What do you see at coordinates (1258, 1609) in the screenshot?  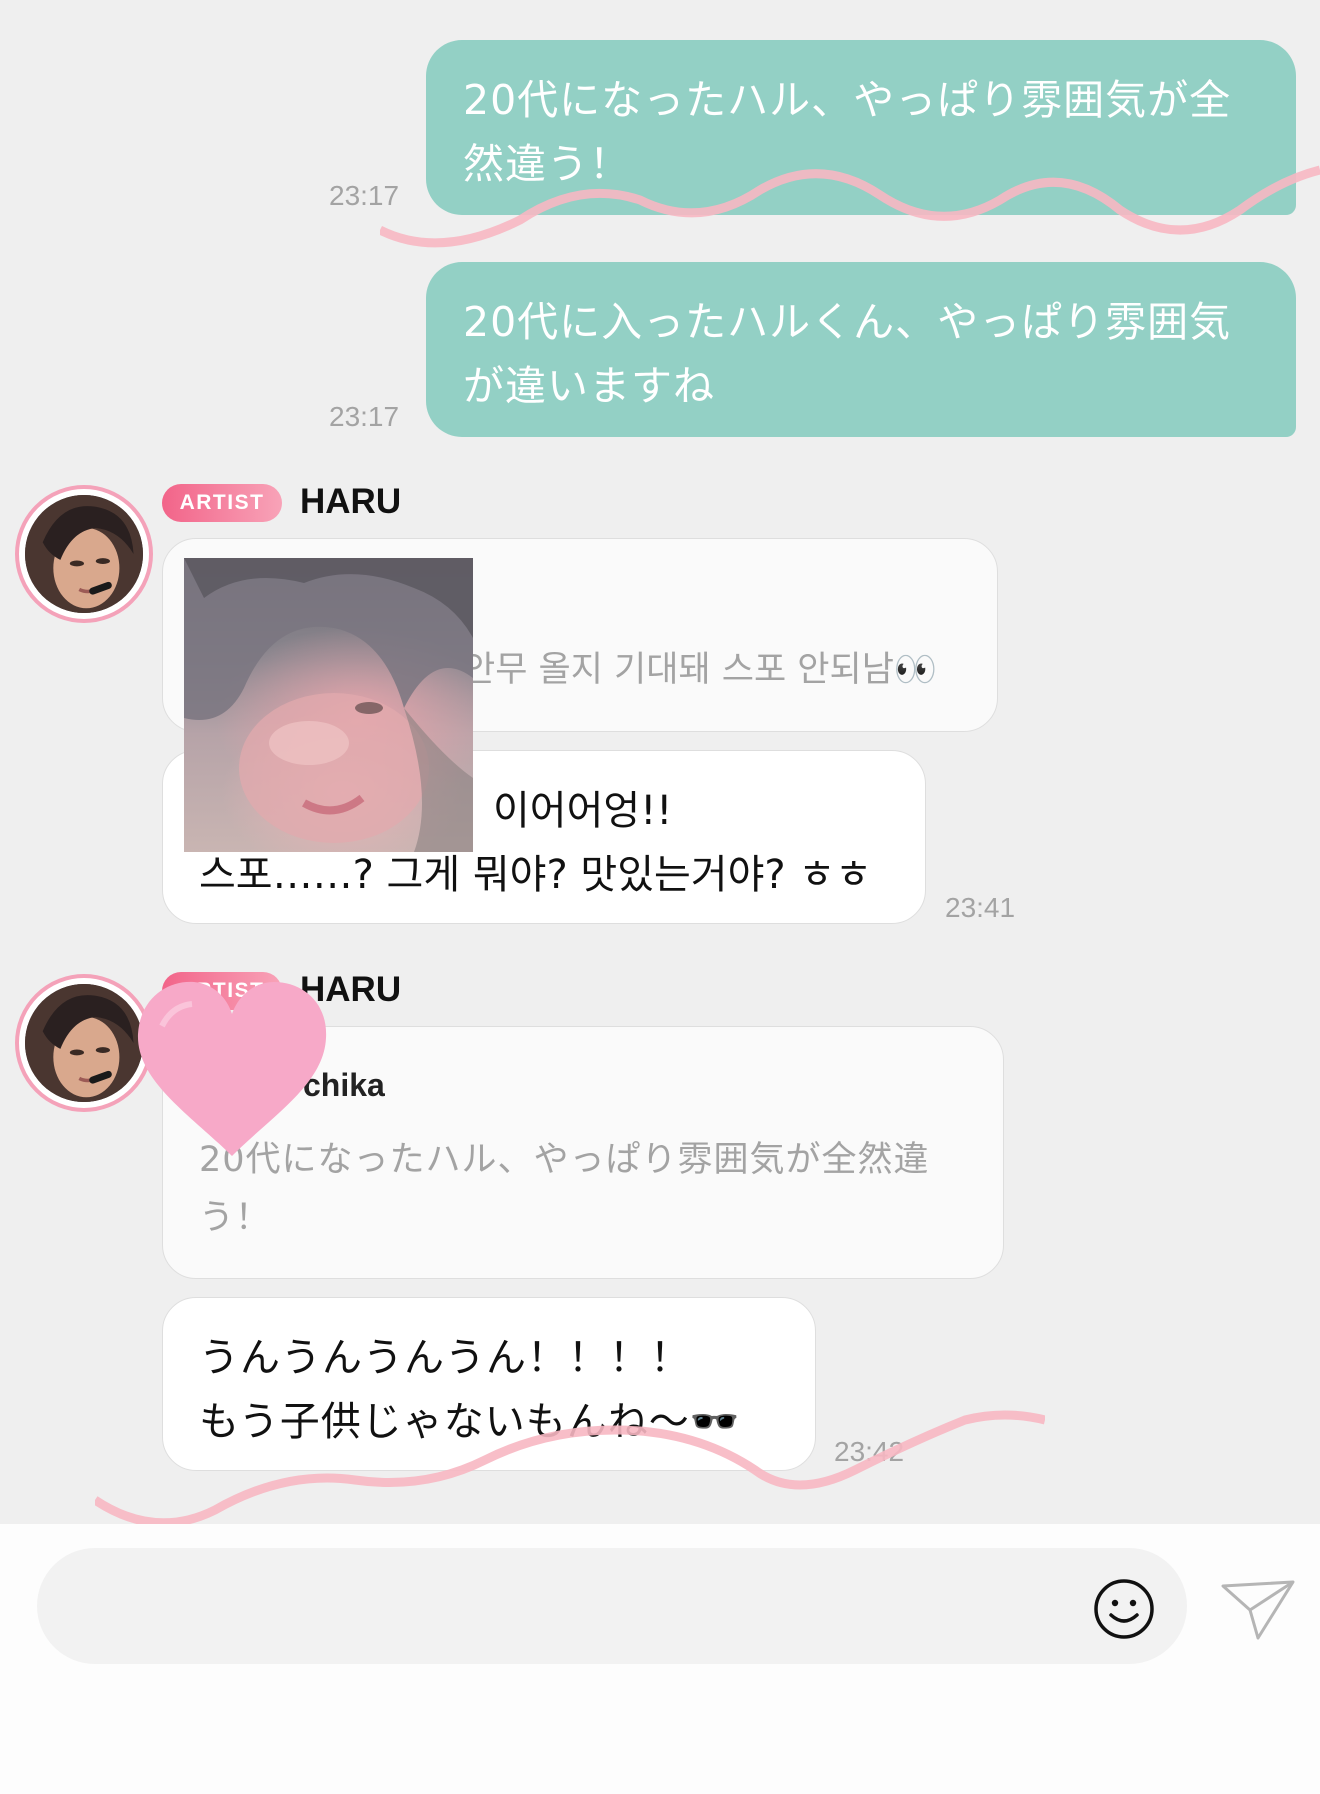 I see `paper-plane-icon` at bounding box center [1258, 1609].